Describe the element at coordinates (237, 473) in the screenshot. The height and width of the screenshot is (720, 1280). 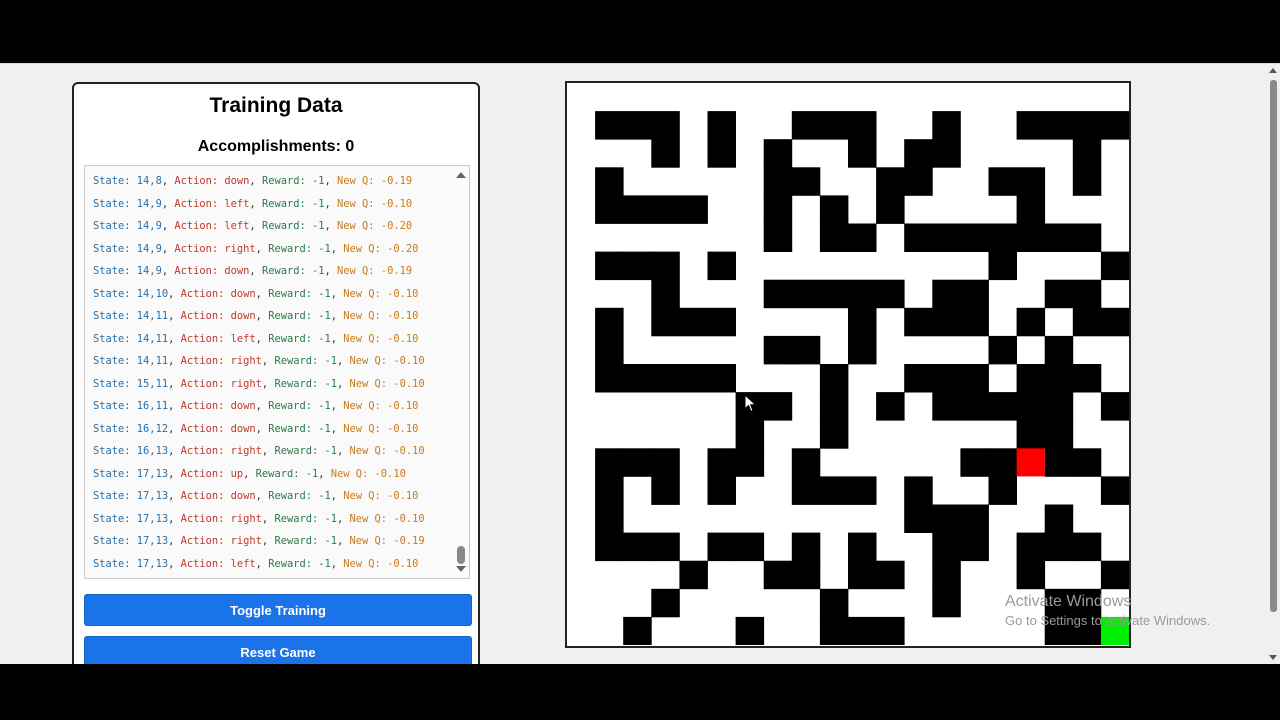
I see `log-action-value: up` at that location.